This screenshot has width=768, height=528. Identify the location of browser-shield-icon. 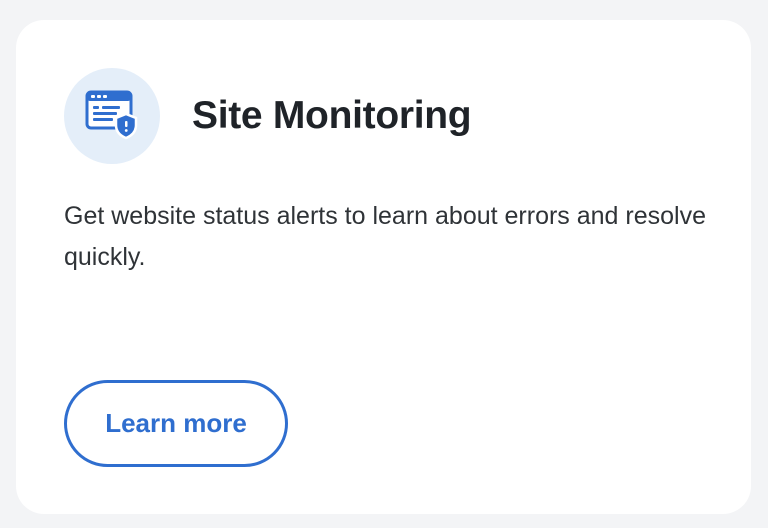
(112, 116).